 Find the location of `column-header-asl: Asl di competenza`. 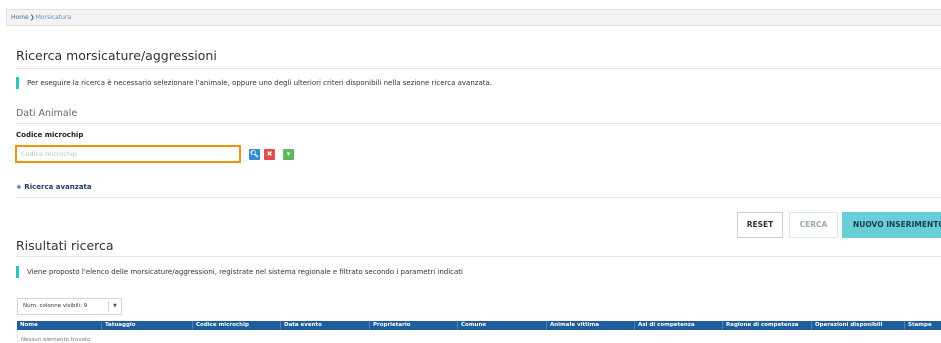

column-header-asl: Asl di competenza is located at coordinates (679, 325).